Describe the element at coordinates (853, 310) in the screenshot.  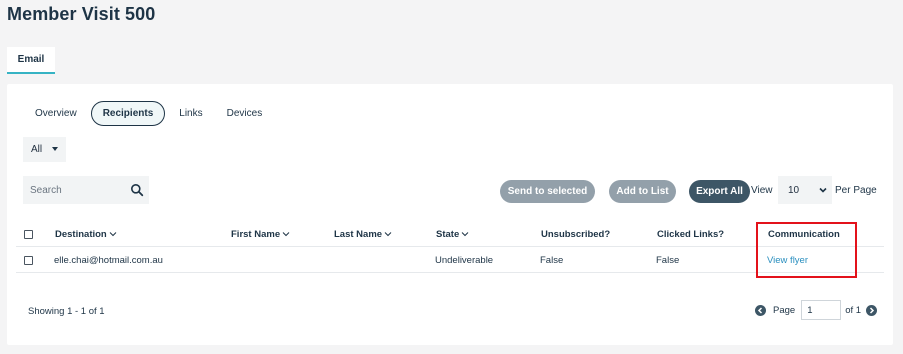
I see `page-total: of 1` at that location.